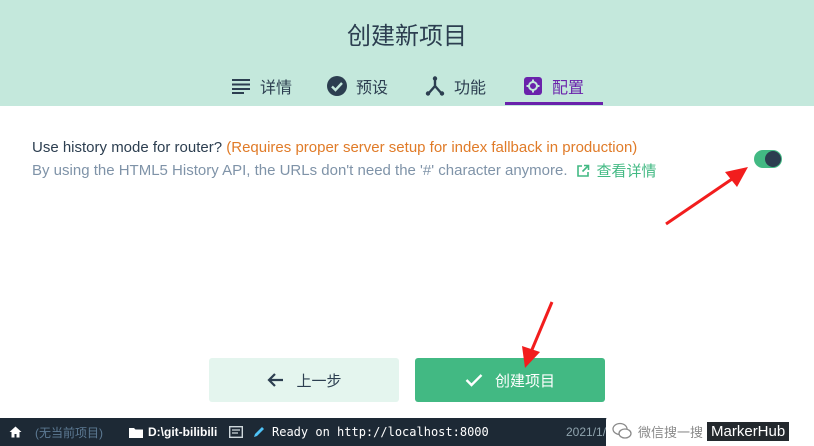  I want to click on home-icon, so click(15, 432).